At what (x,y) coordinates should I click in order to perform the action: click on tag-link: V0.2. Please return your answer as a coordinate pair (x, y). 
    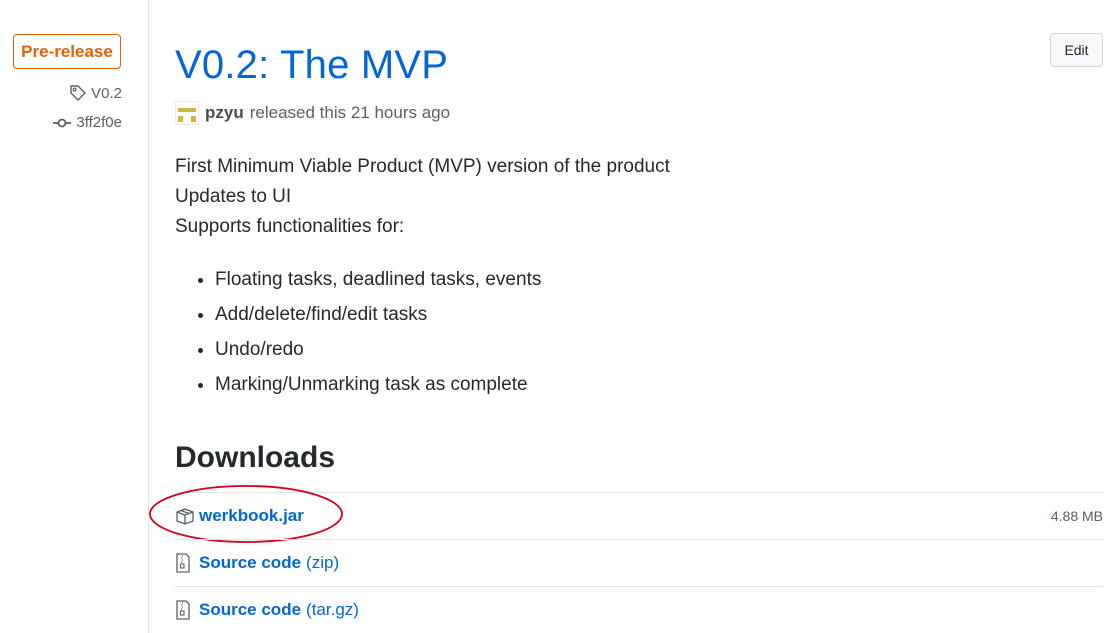
    Looking at the image, I should click on (95, 93).